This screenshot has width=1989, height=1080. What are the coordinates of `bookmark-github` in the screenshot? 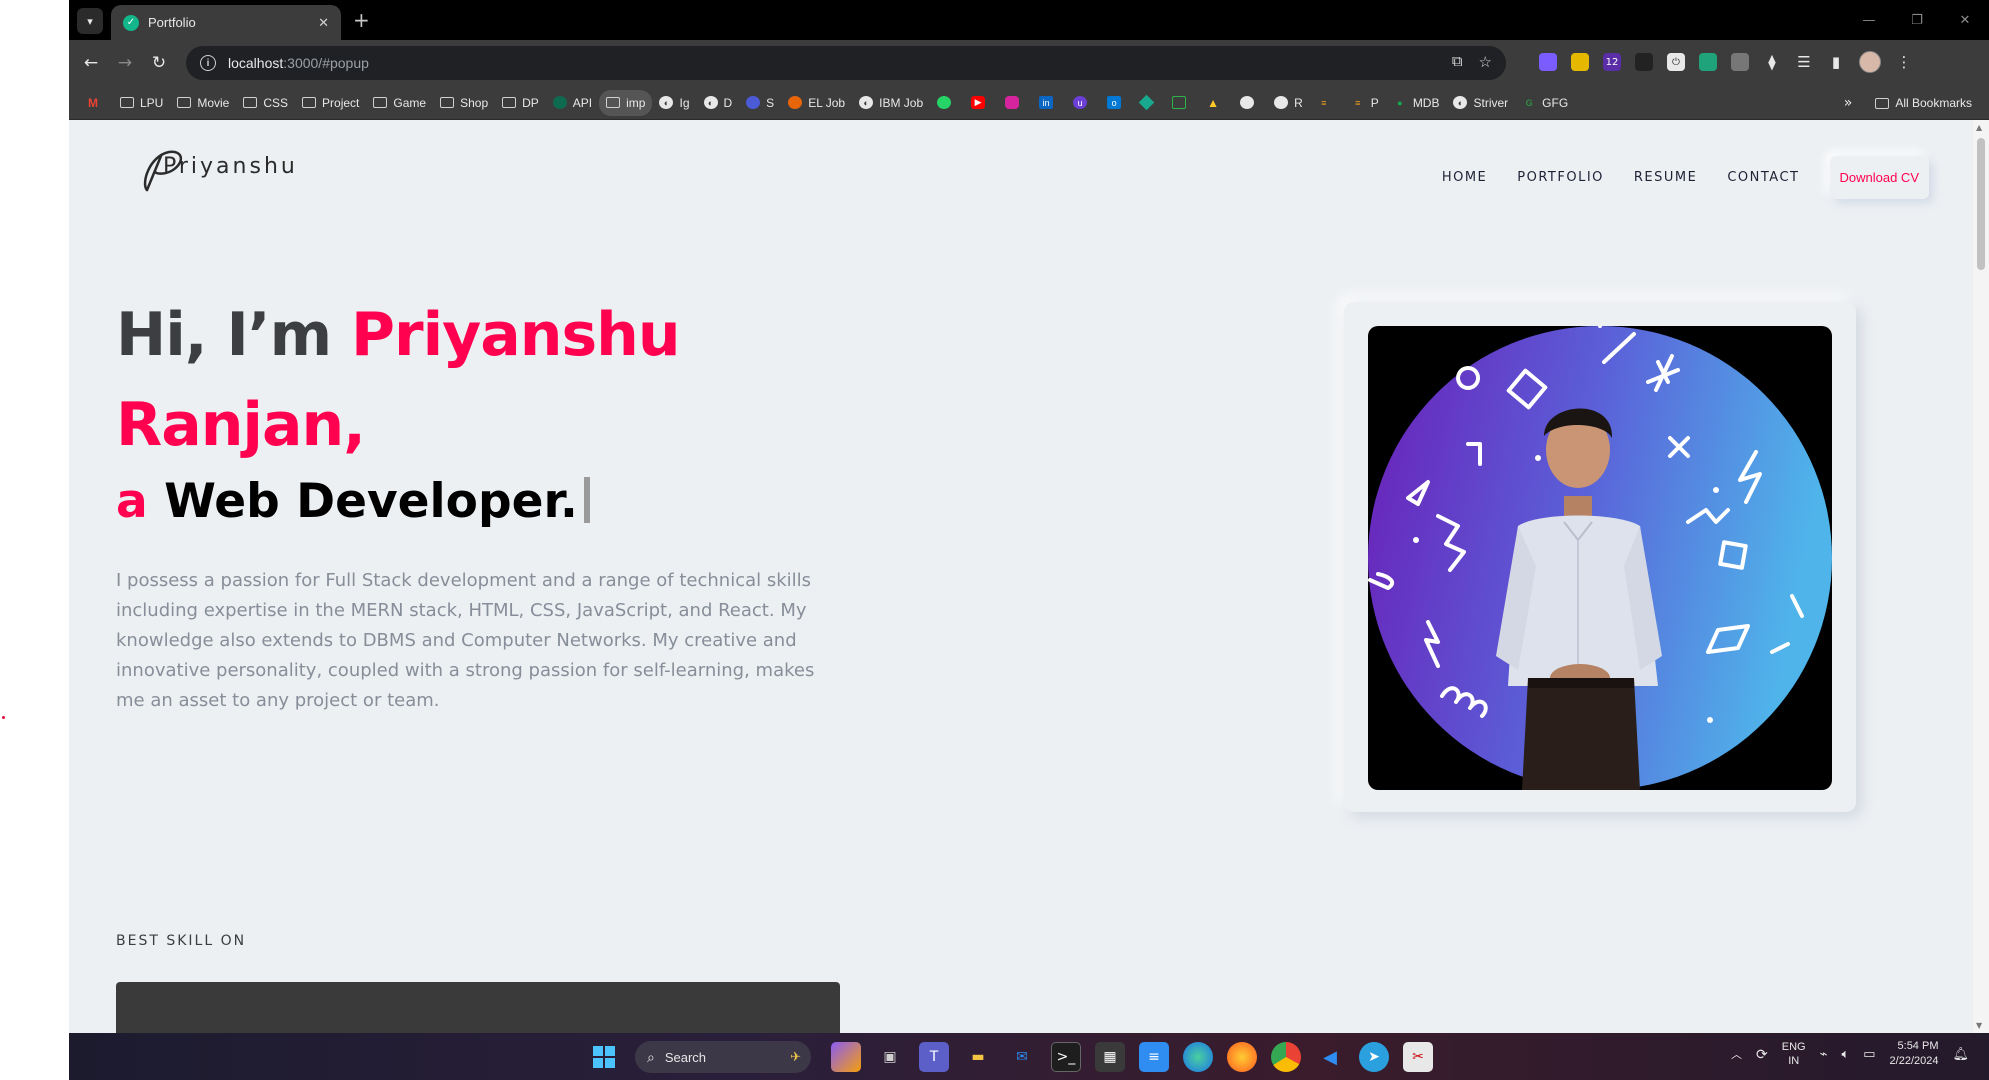 It's located at (1250, 103).